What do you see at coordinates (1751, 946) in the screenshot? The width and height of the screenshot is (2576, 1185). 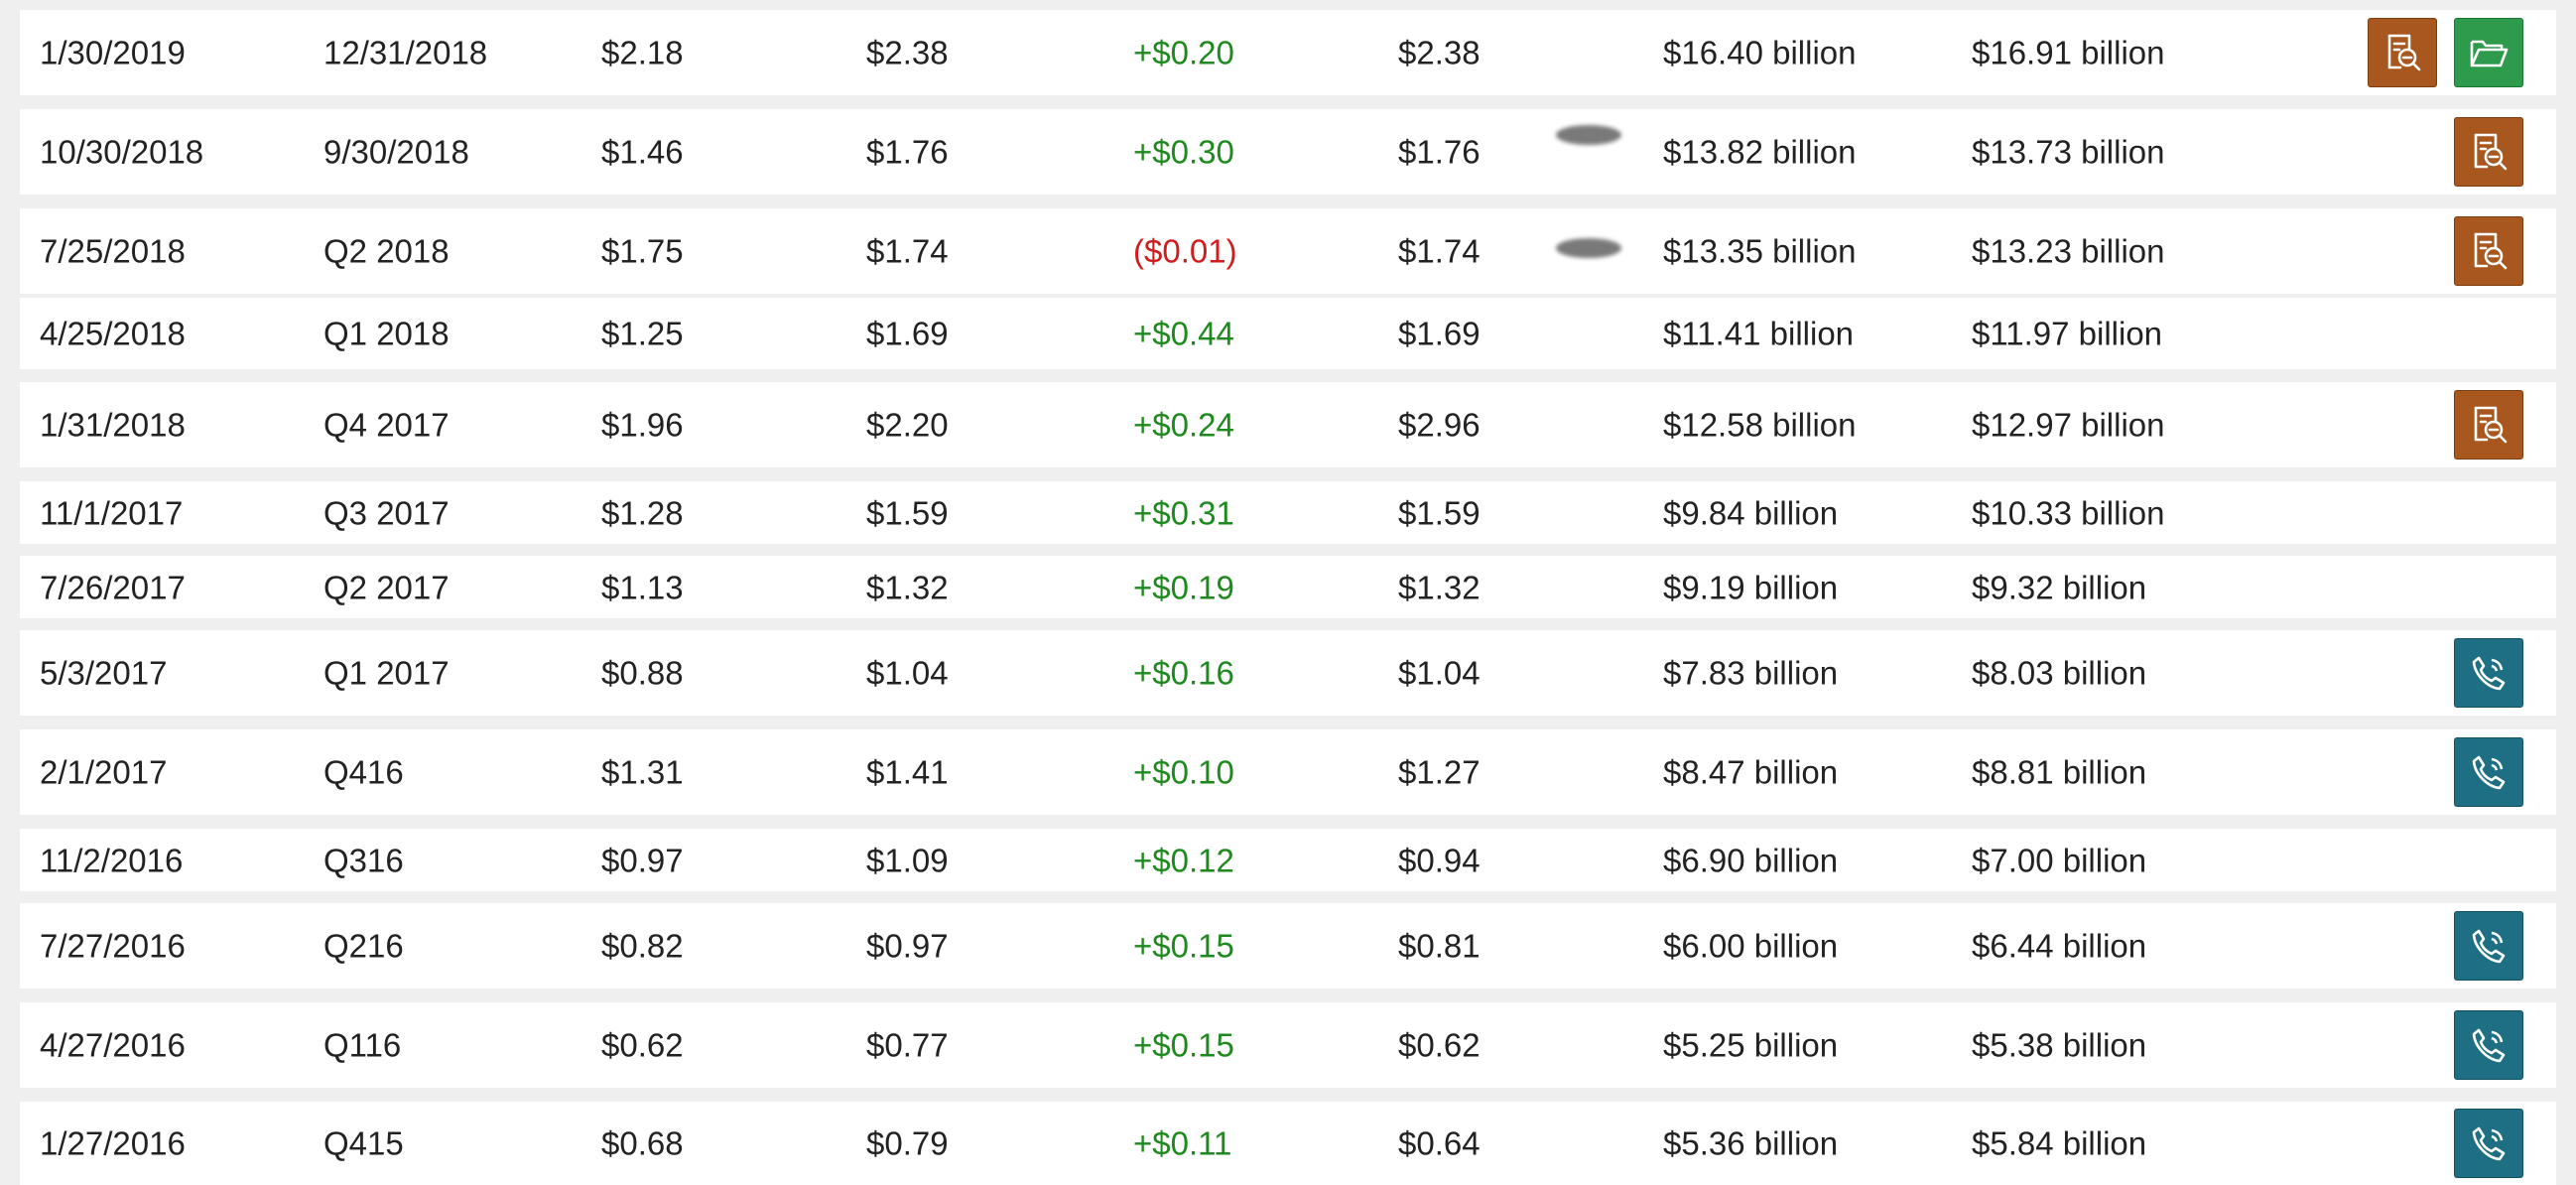 I see `revenue-estimate-cell: $6.00 billion` at bounding box center [1751, 946].